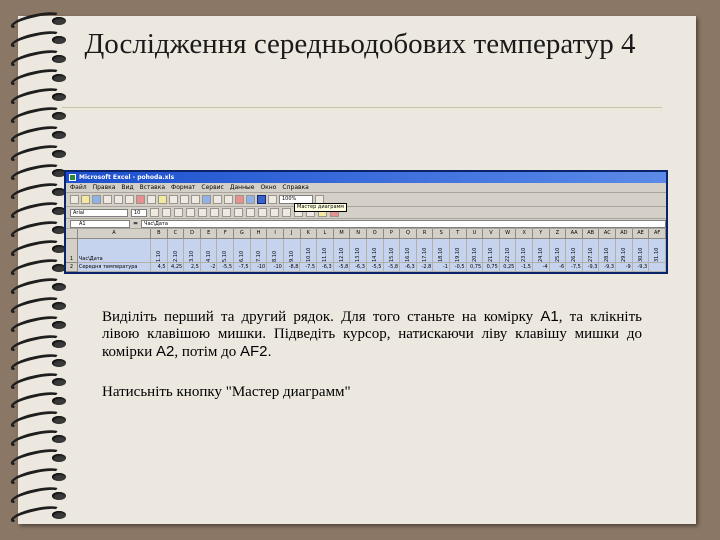 The image size is (720, 540). Describe the element at coordinates (176, 267) in the screenshot. I see `table-cell: 4,25` at that location.